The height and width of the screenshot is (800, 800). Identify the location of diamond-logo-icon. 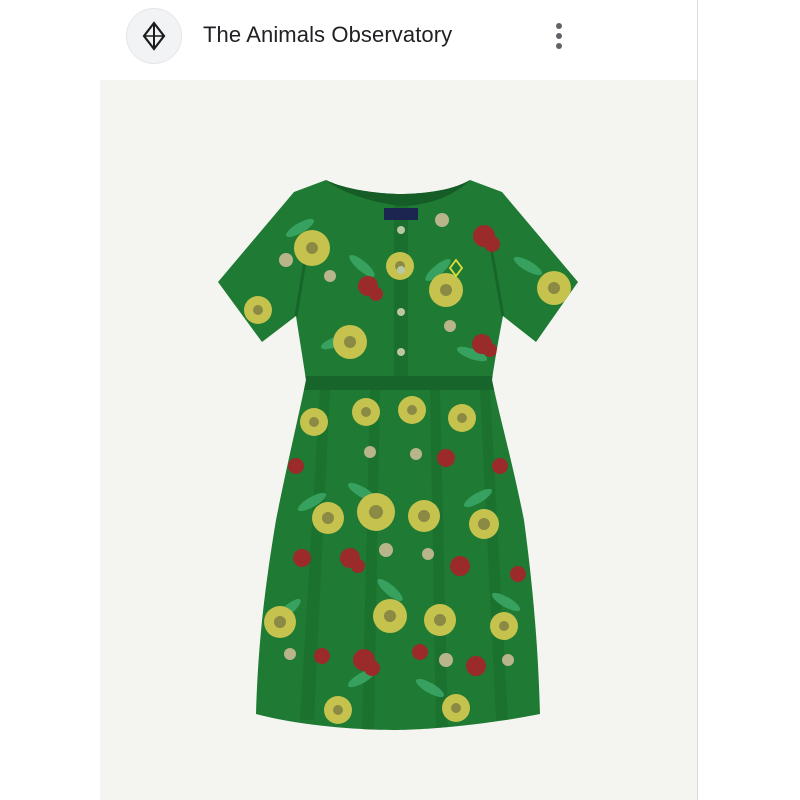
(154, 36).